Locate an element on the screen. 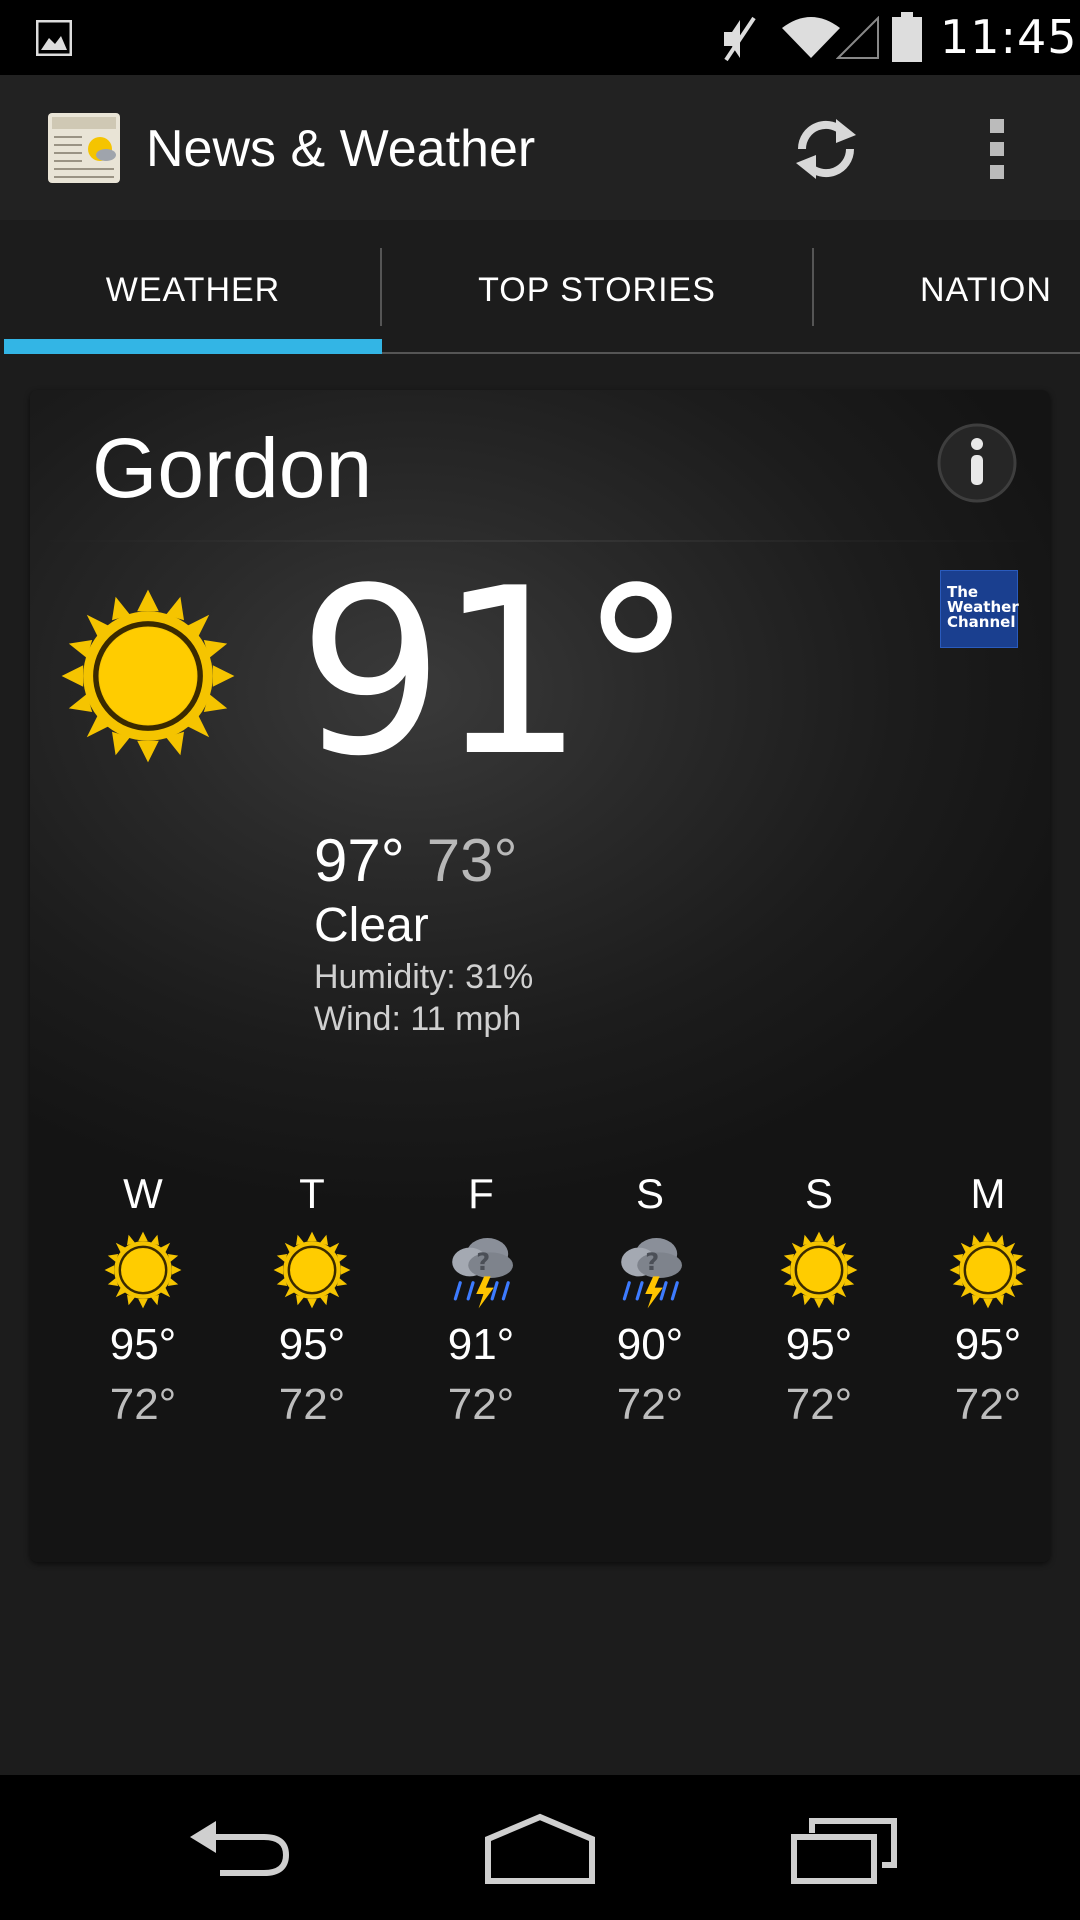 The image size is (1080, 1920). app-title: News & Weather is located at coordinates (341, 149).